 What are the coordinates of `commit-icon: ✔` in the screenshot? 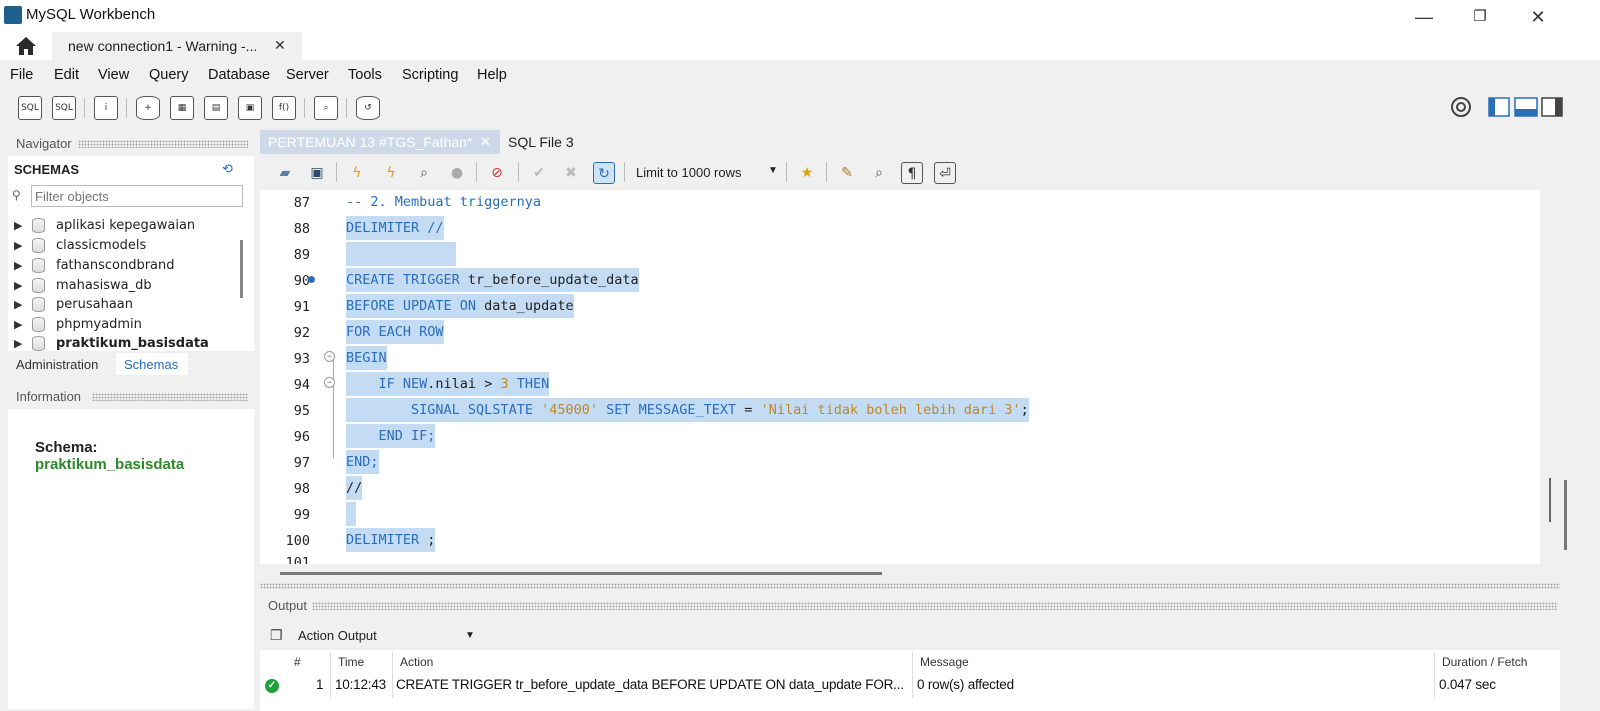 It's located at (539, 173).